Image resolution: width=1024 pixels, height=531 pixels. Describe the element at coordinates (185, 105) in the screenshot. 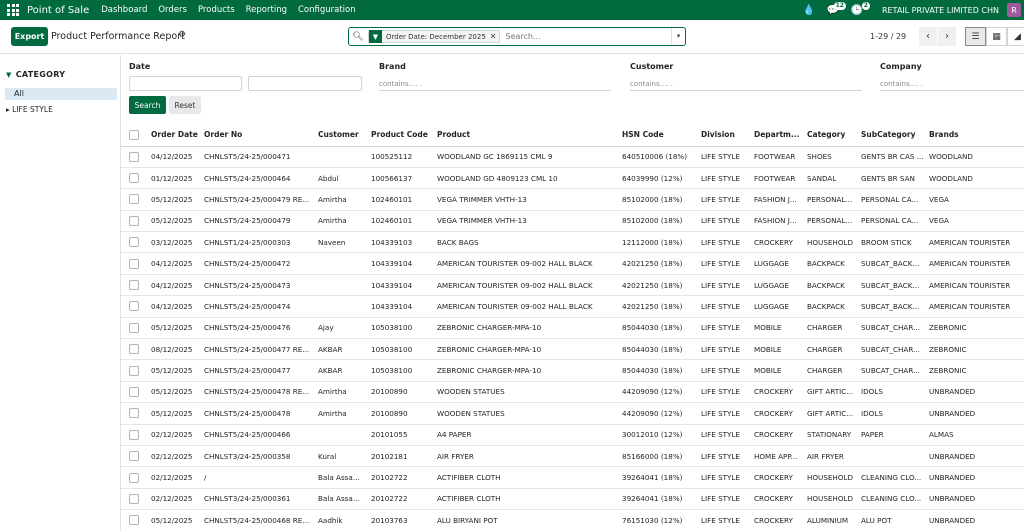

I see `filter-reset-button: Reset` at that location.